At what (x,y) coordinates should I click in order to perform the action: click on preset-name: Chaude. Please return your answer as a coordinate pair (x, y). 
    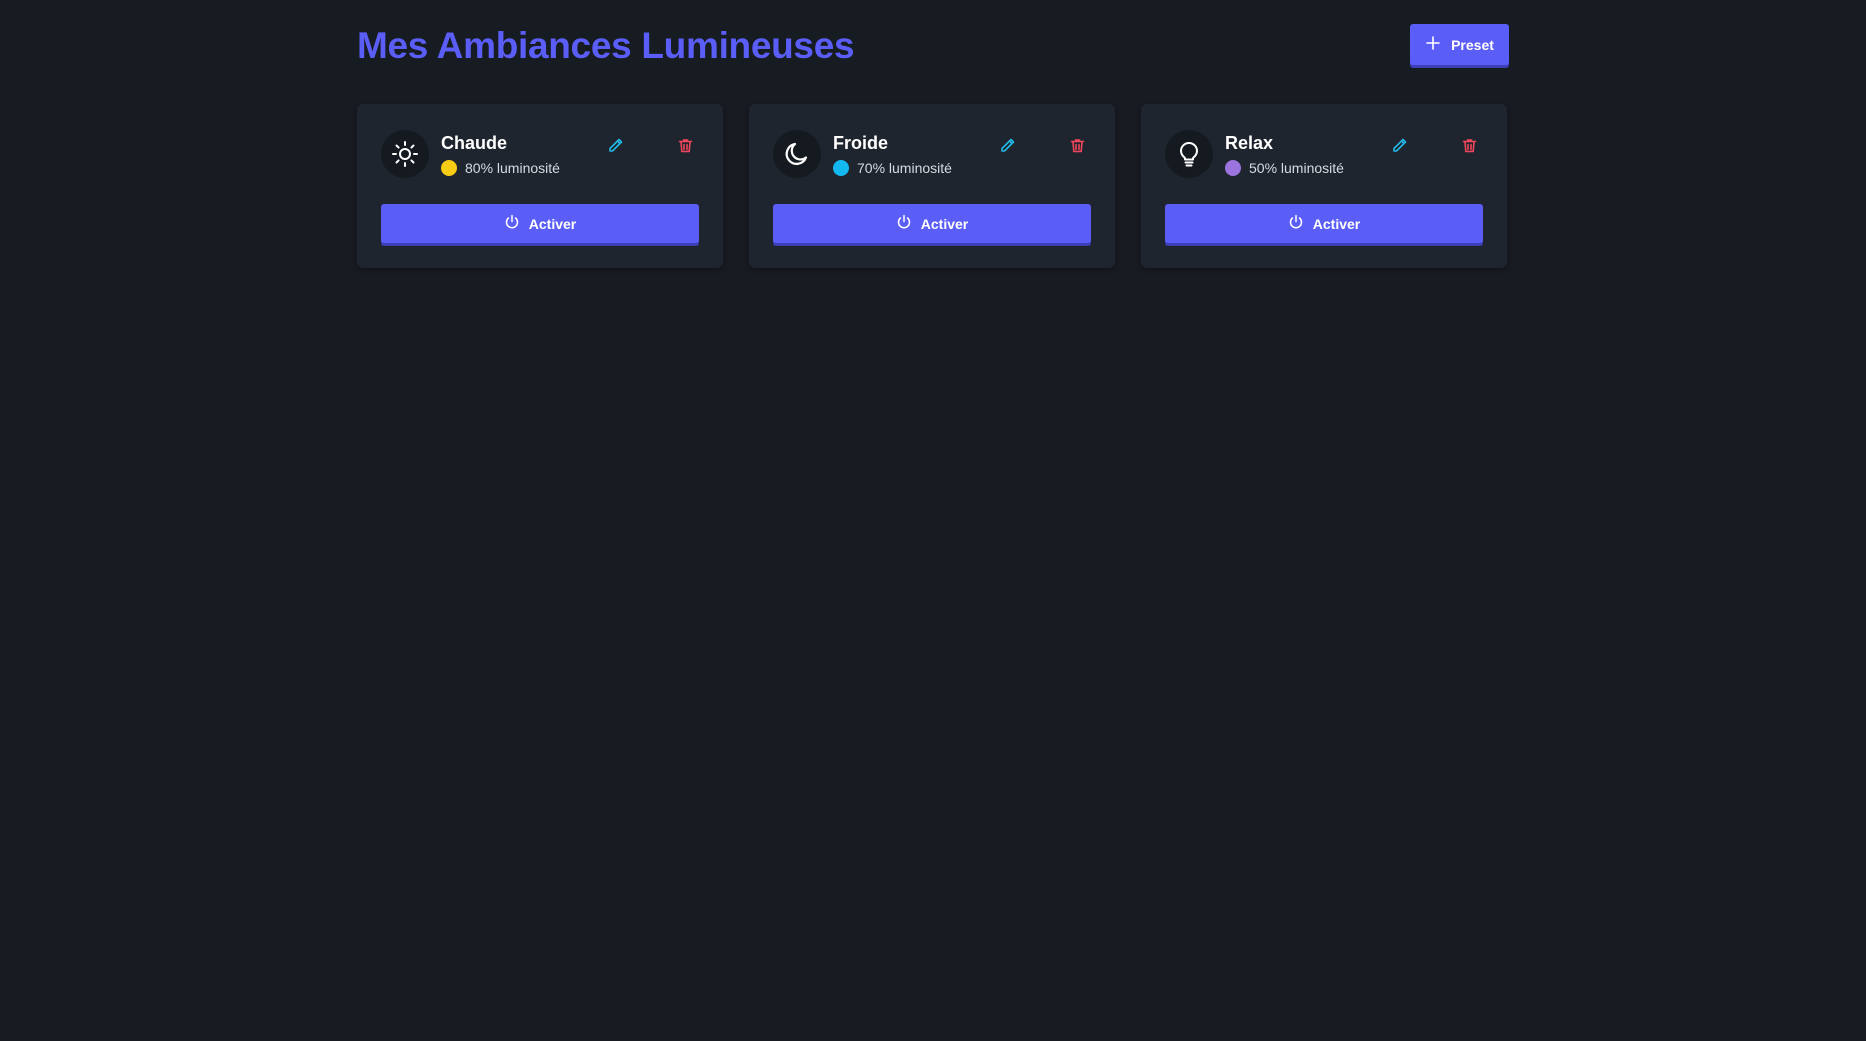
    Looking at the image, I should click on (474, 143).